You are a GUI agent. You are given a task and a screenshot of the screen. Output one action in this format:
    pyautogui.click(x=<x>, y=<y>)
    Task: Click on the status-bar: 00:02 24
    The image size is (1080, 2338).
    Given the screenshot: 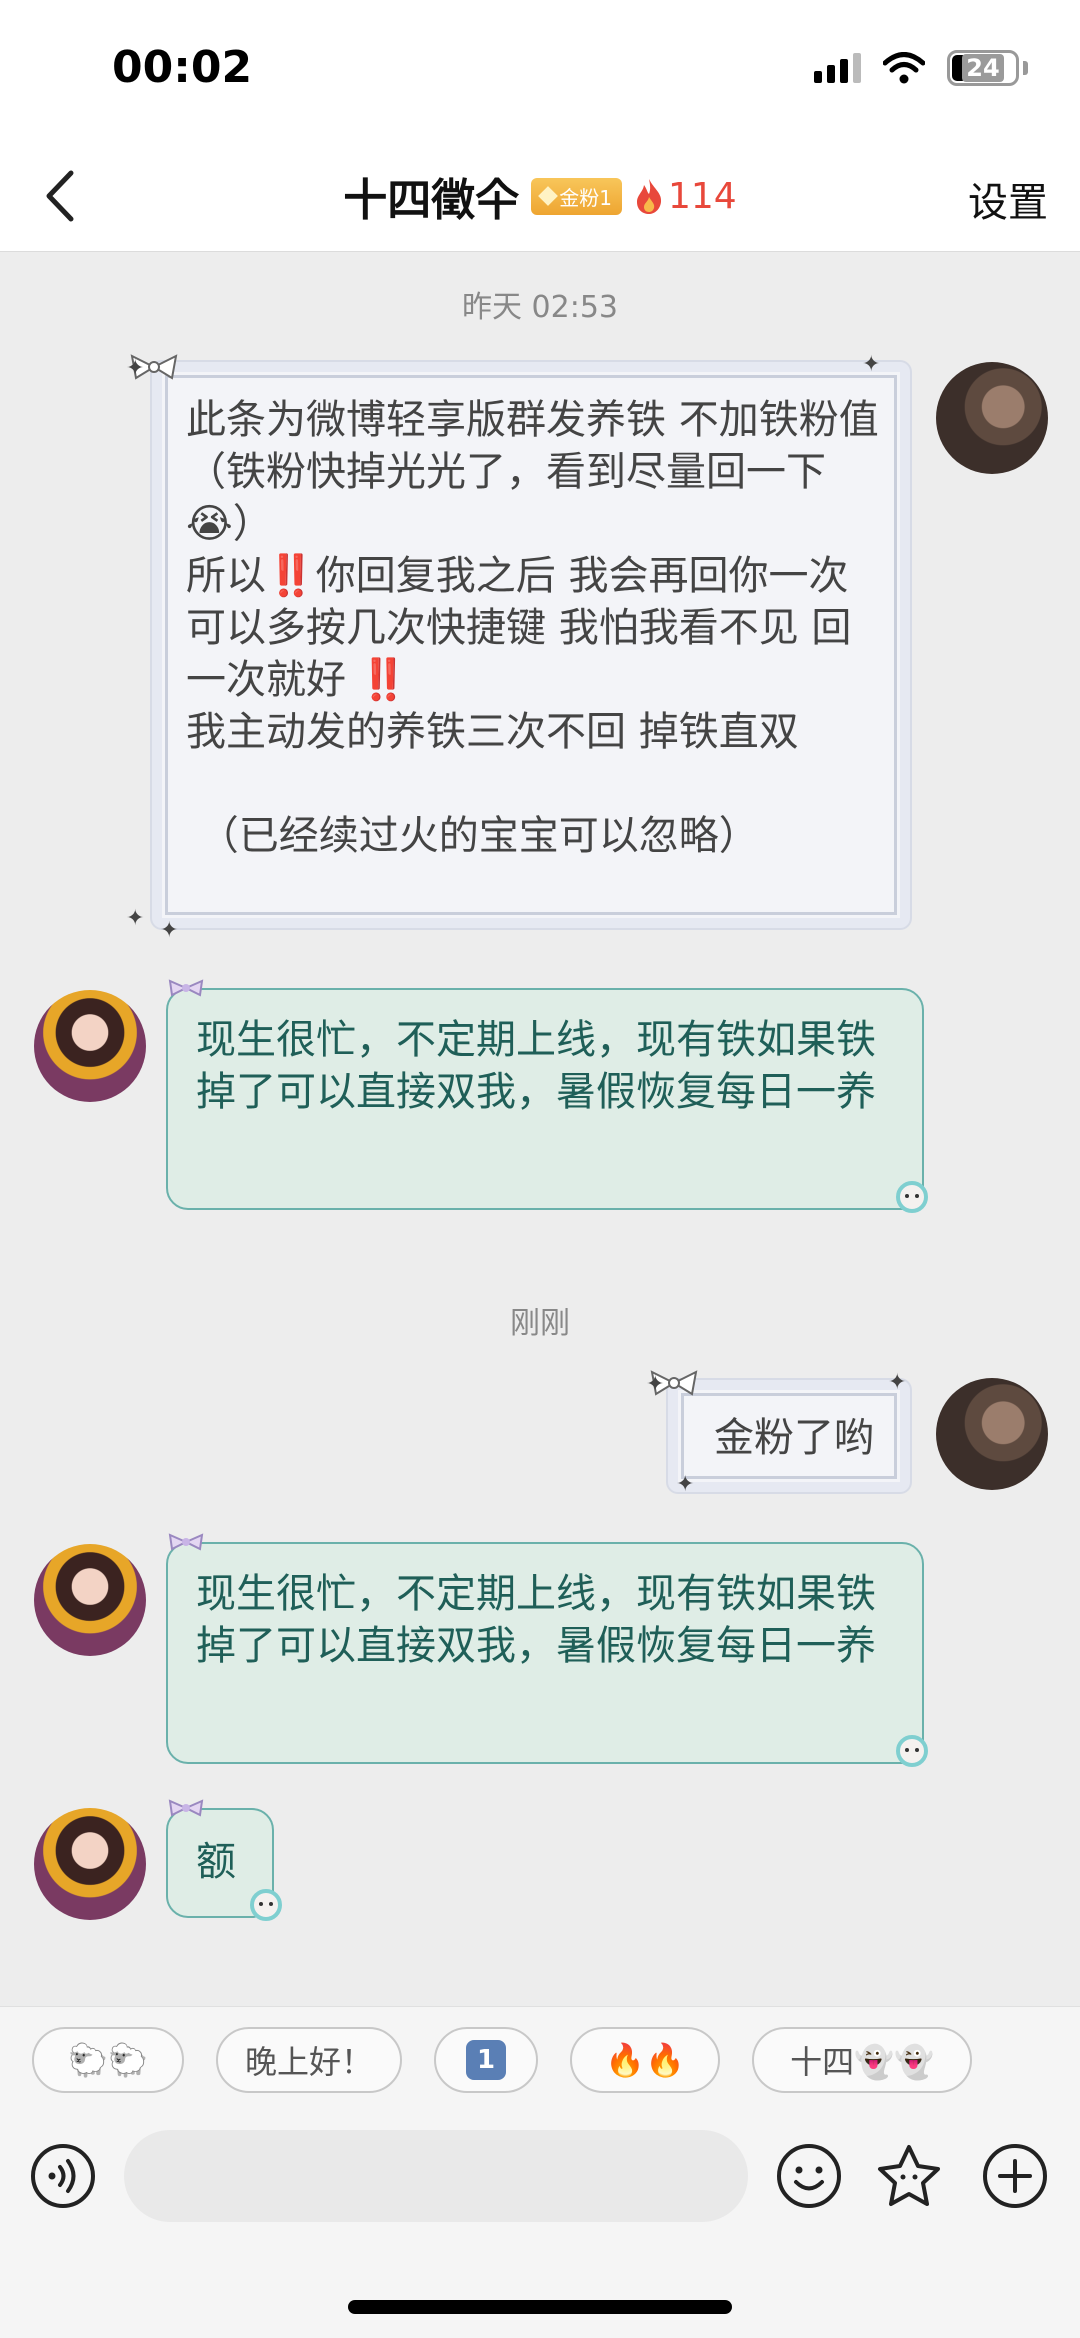 What is the action you would take?
    pyautogui.click(x=540, y=70)
    